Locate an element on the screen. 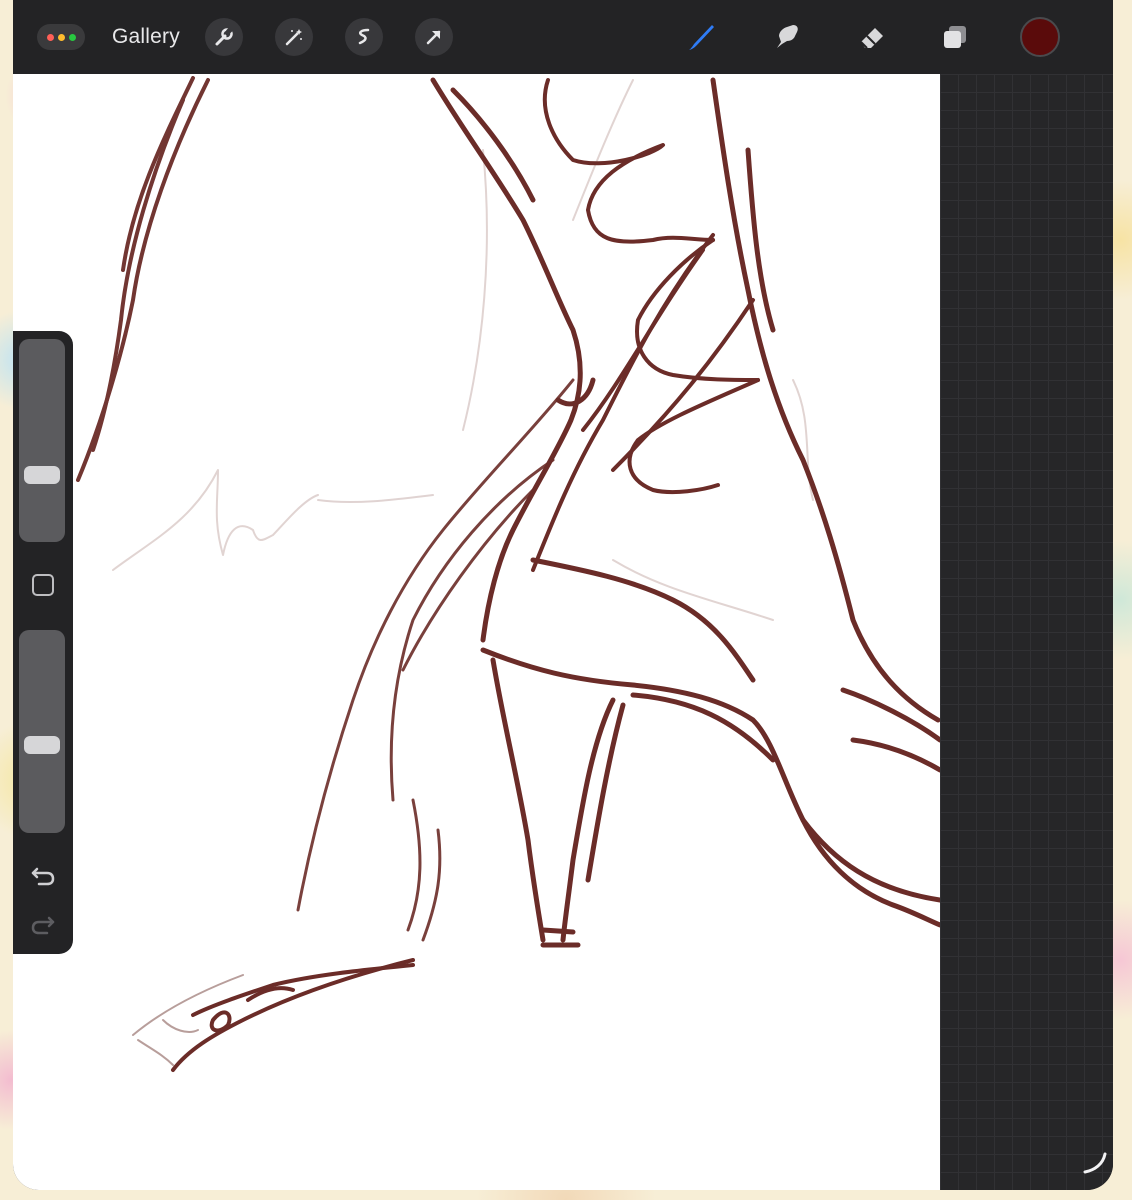  eraser-tool-button is located at coordinates (872, 37).